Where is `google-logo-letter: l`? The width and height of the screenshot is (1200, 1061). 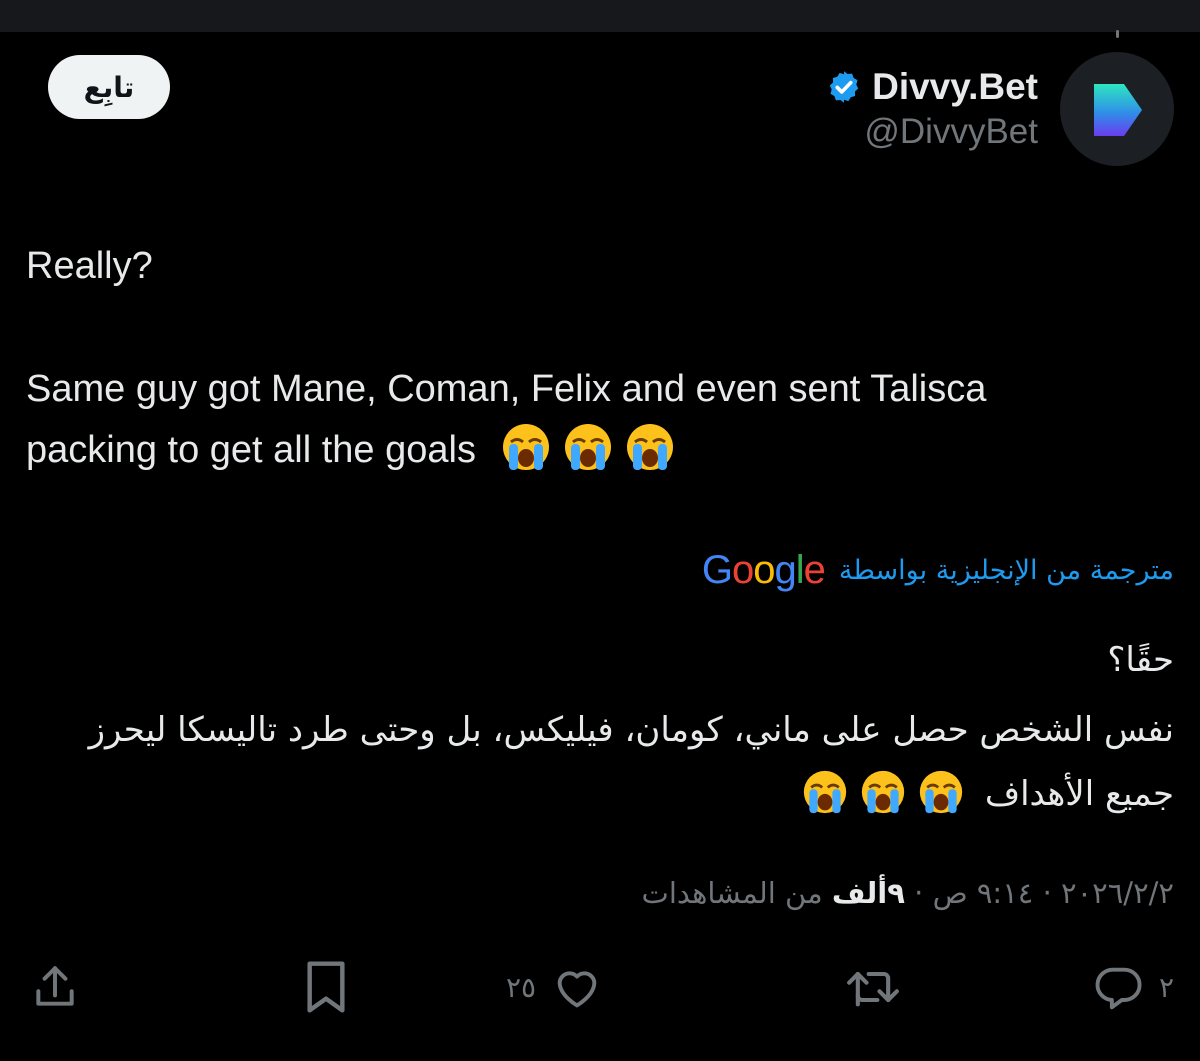
google-logo-letter: l is located at coordinates (800, 569).